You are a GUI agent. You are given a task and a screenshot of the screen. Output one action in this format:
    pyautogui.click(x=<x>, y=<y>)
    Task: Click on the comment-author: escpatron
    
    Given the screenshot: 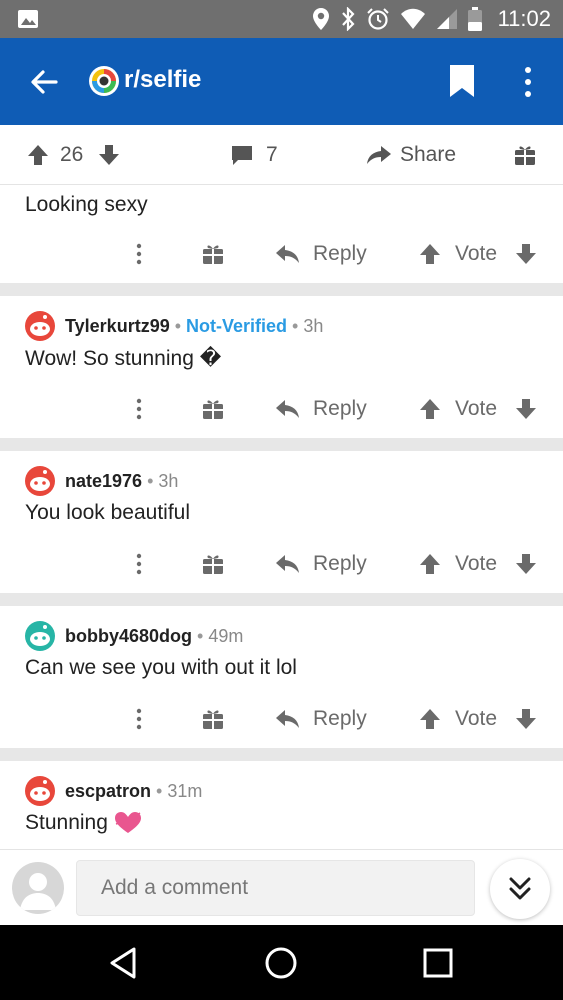 What is the action you would take?
    pyautogui.click(x=108, y=791)
    